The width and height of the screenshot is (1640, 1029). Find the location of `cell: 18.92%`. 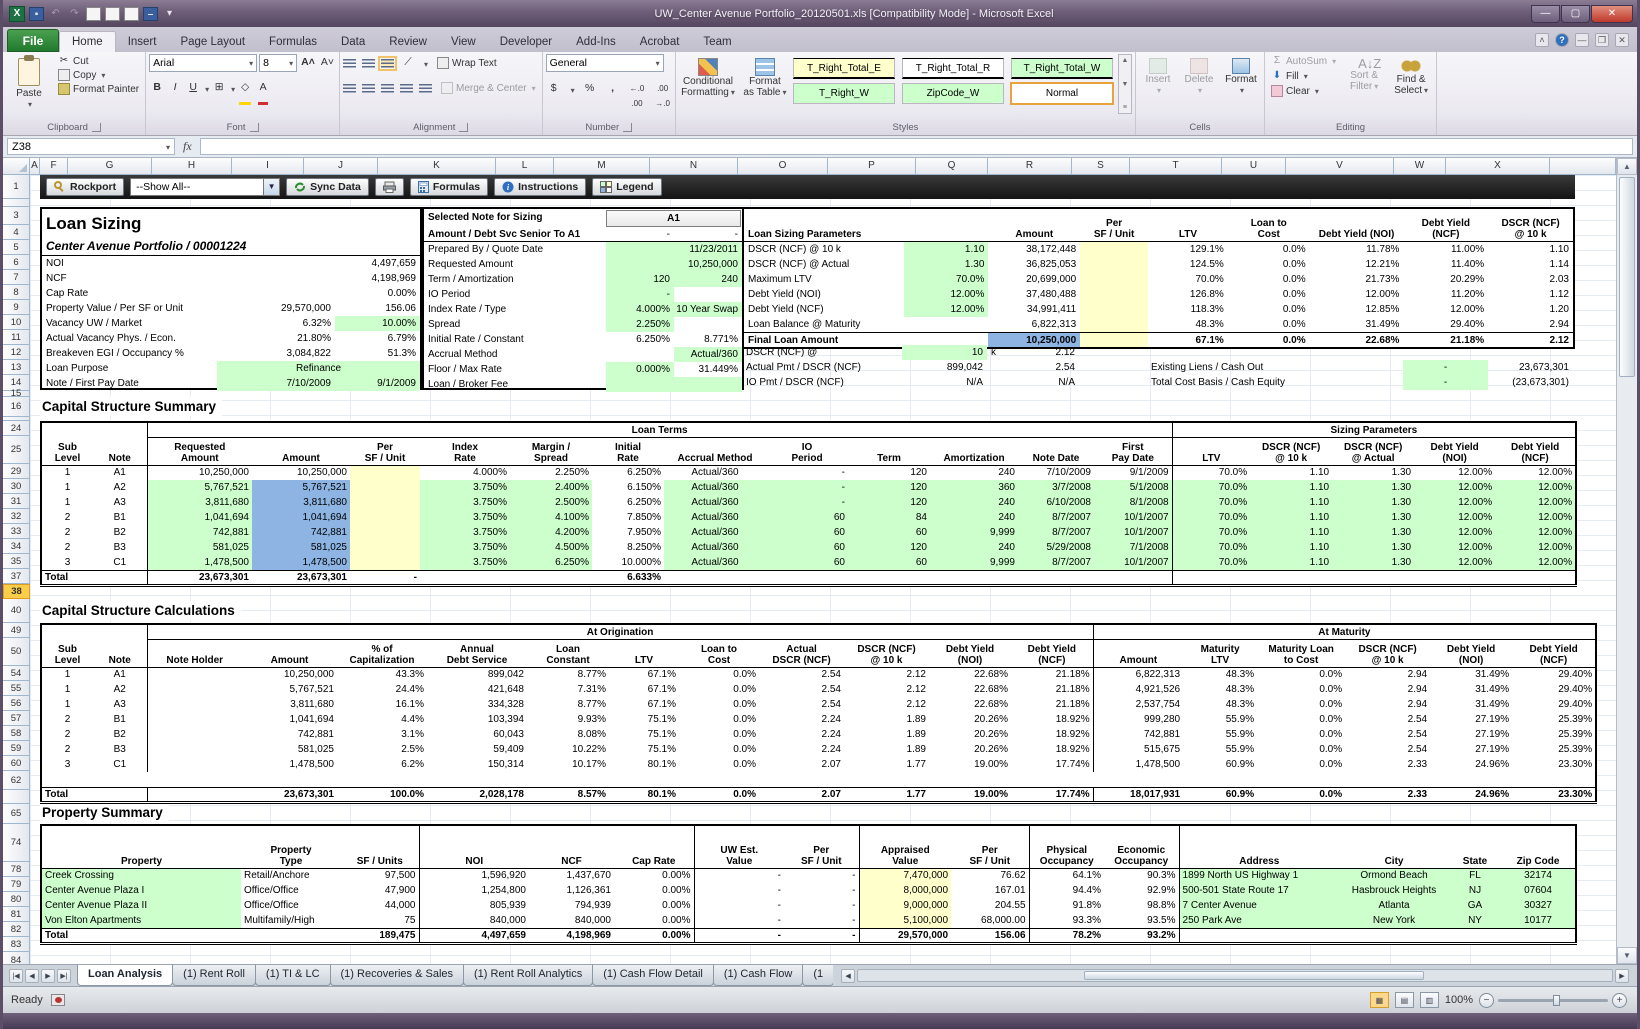

cell: 18.92% is located at coordinates (1052, 734).